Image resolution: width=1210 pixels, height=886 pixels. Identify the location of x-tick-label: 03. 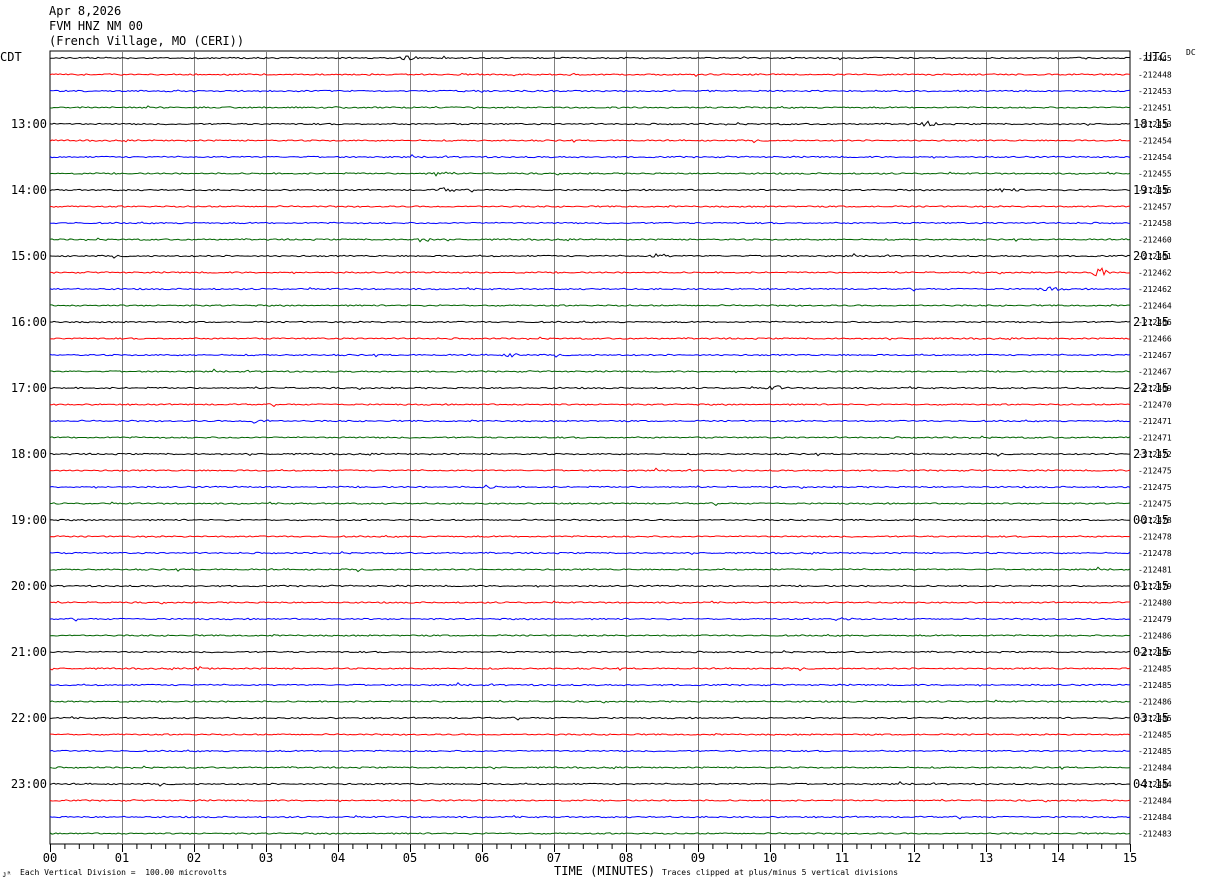
(266, 858).